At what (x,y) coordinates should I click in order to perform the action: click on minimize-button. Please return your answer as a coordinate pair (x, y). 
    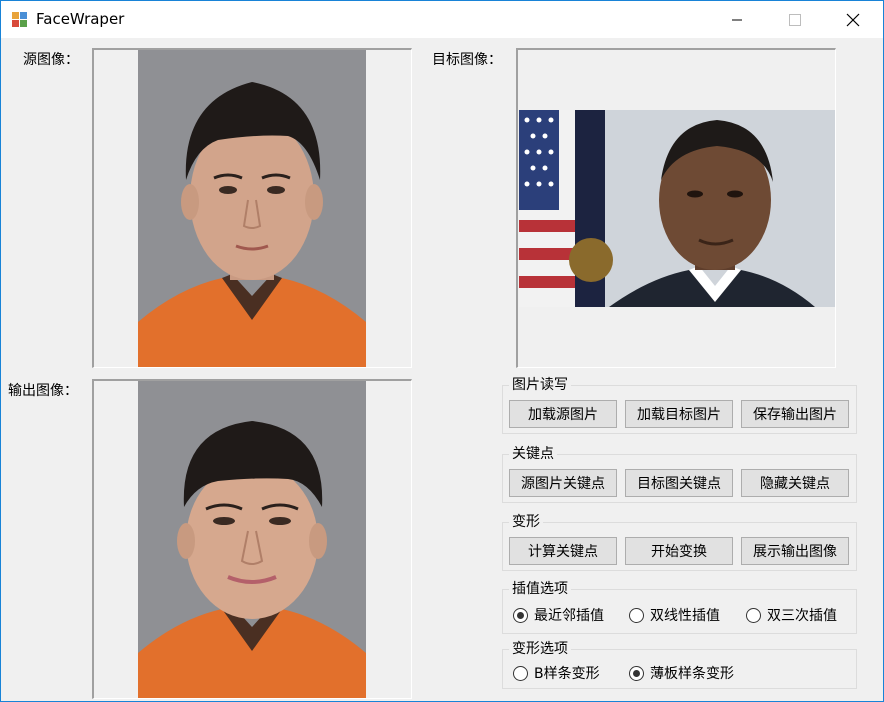
    Looking at the image, I should click on (737, 19).